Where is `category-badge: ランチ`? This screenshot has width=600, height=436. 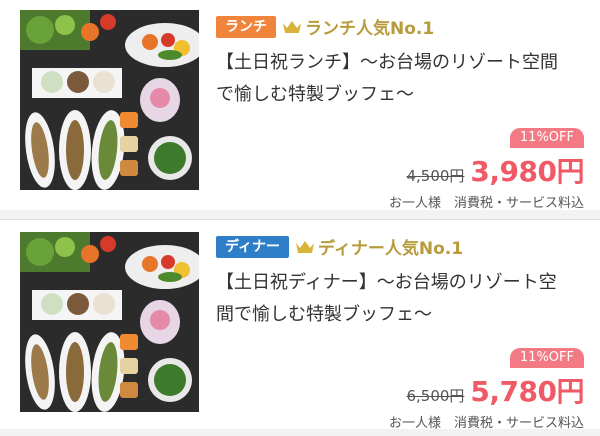
category-badge: ランチ is located at coordinates (246, 26).